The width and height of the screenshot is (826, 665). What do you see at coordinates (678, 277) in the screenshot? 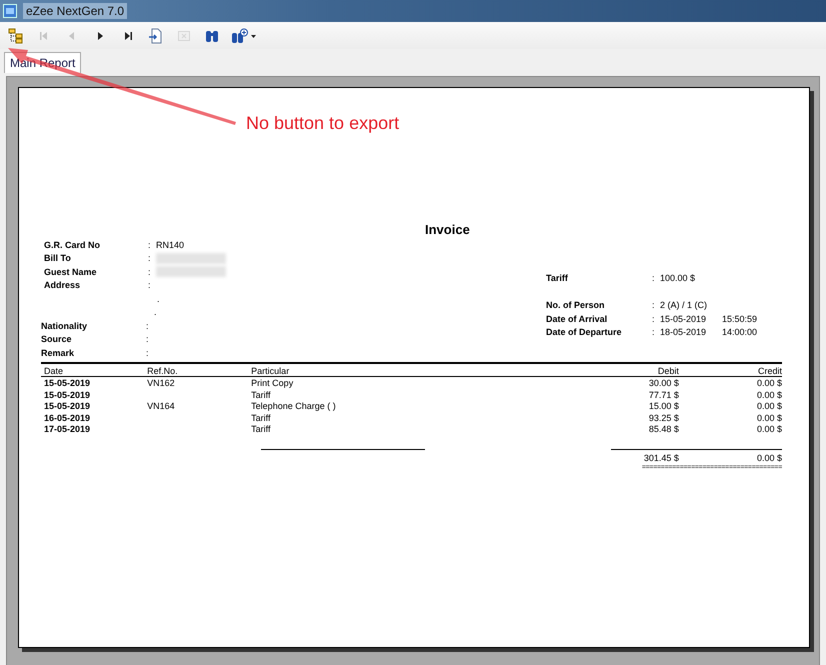
I see `field-value: 100.00 $` at bounding box center [678, 277].